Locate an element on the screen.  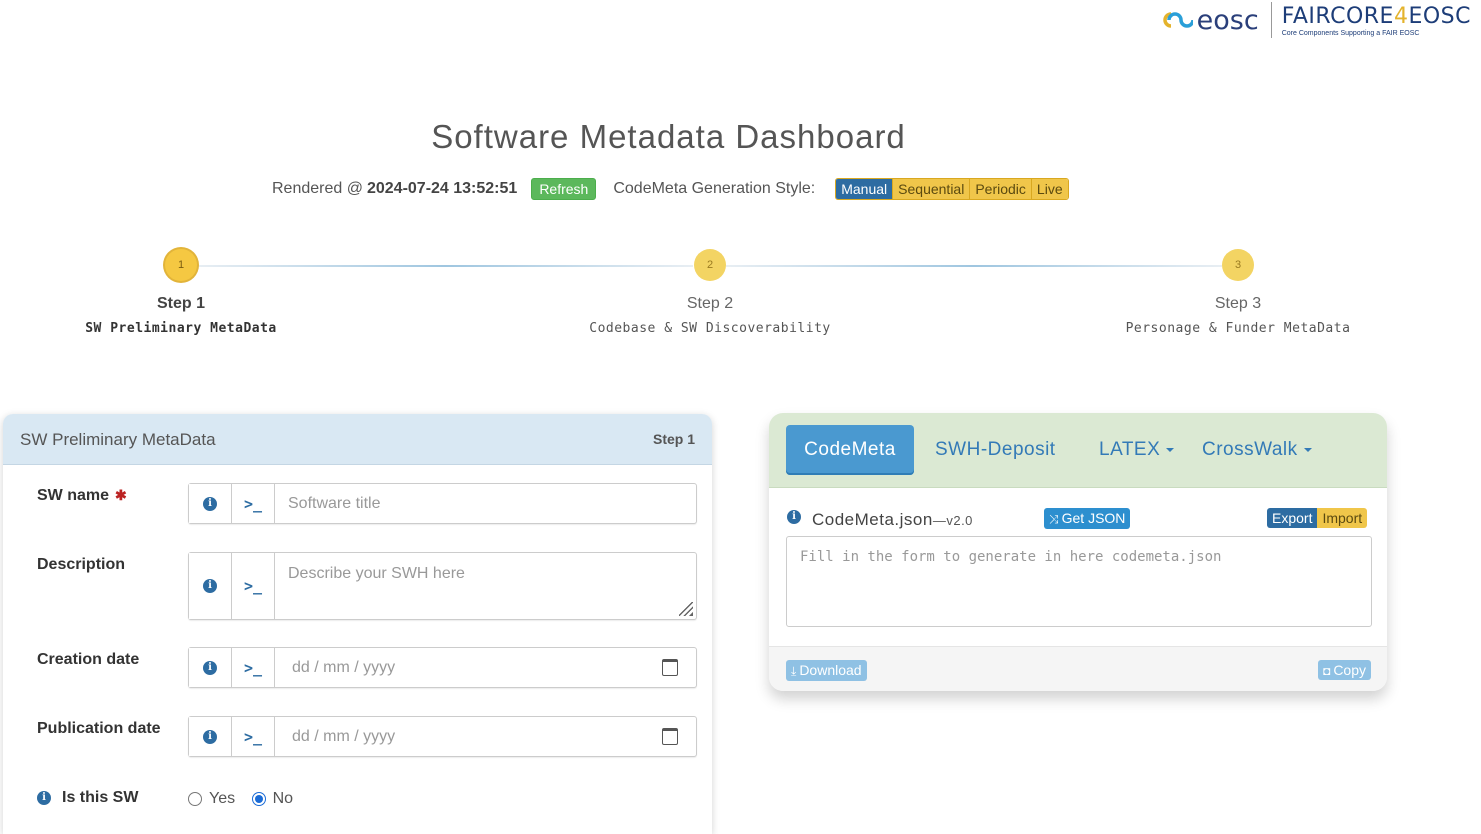
tab-latex: LATEX is located at coordinates (1137, 450).